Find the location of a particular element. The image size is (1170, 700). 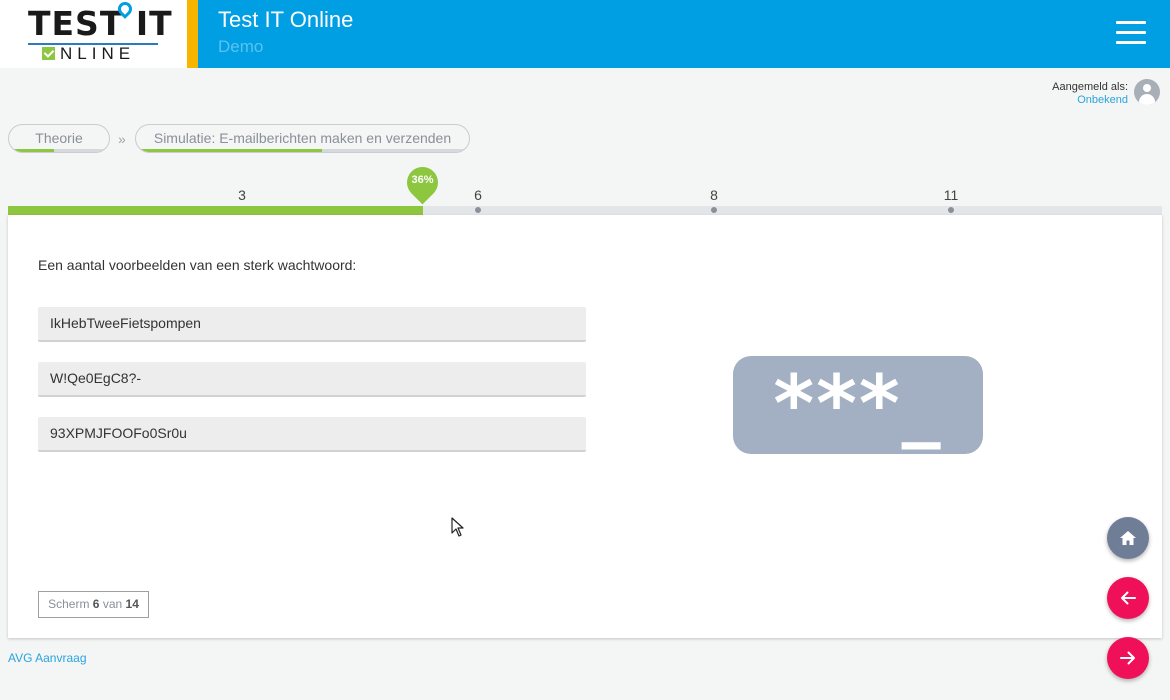

menu-button is located at coordinates (1131, 33).